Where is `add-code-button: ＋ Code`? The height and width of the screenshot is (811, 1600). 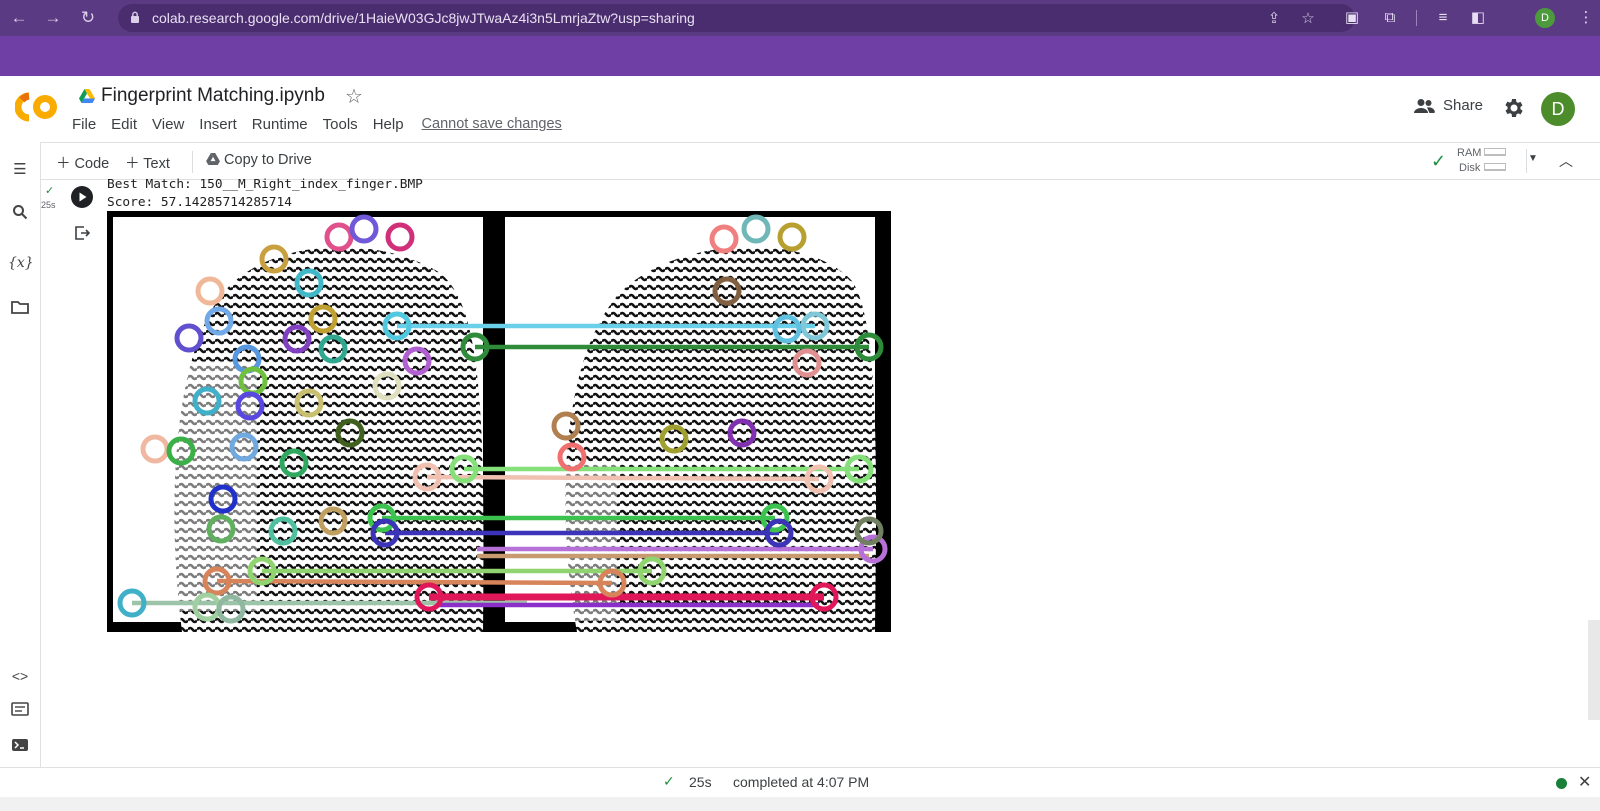
add-code-button: ＋ Code is located at coordinates (82, 162).